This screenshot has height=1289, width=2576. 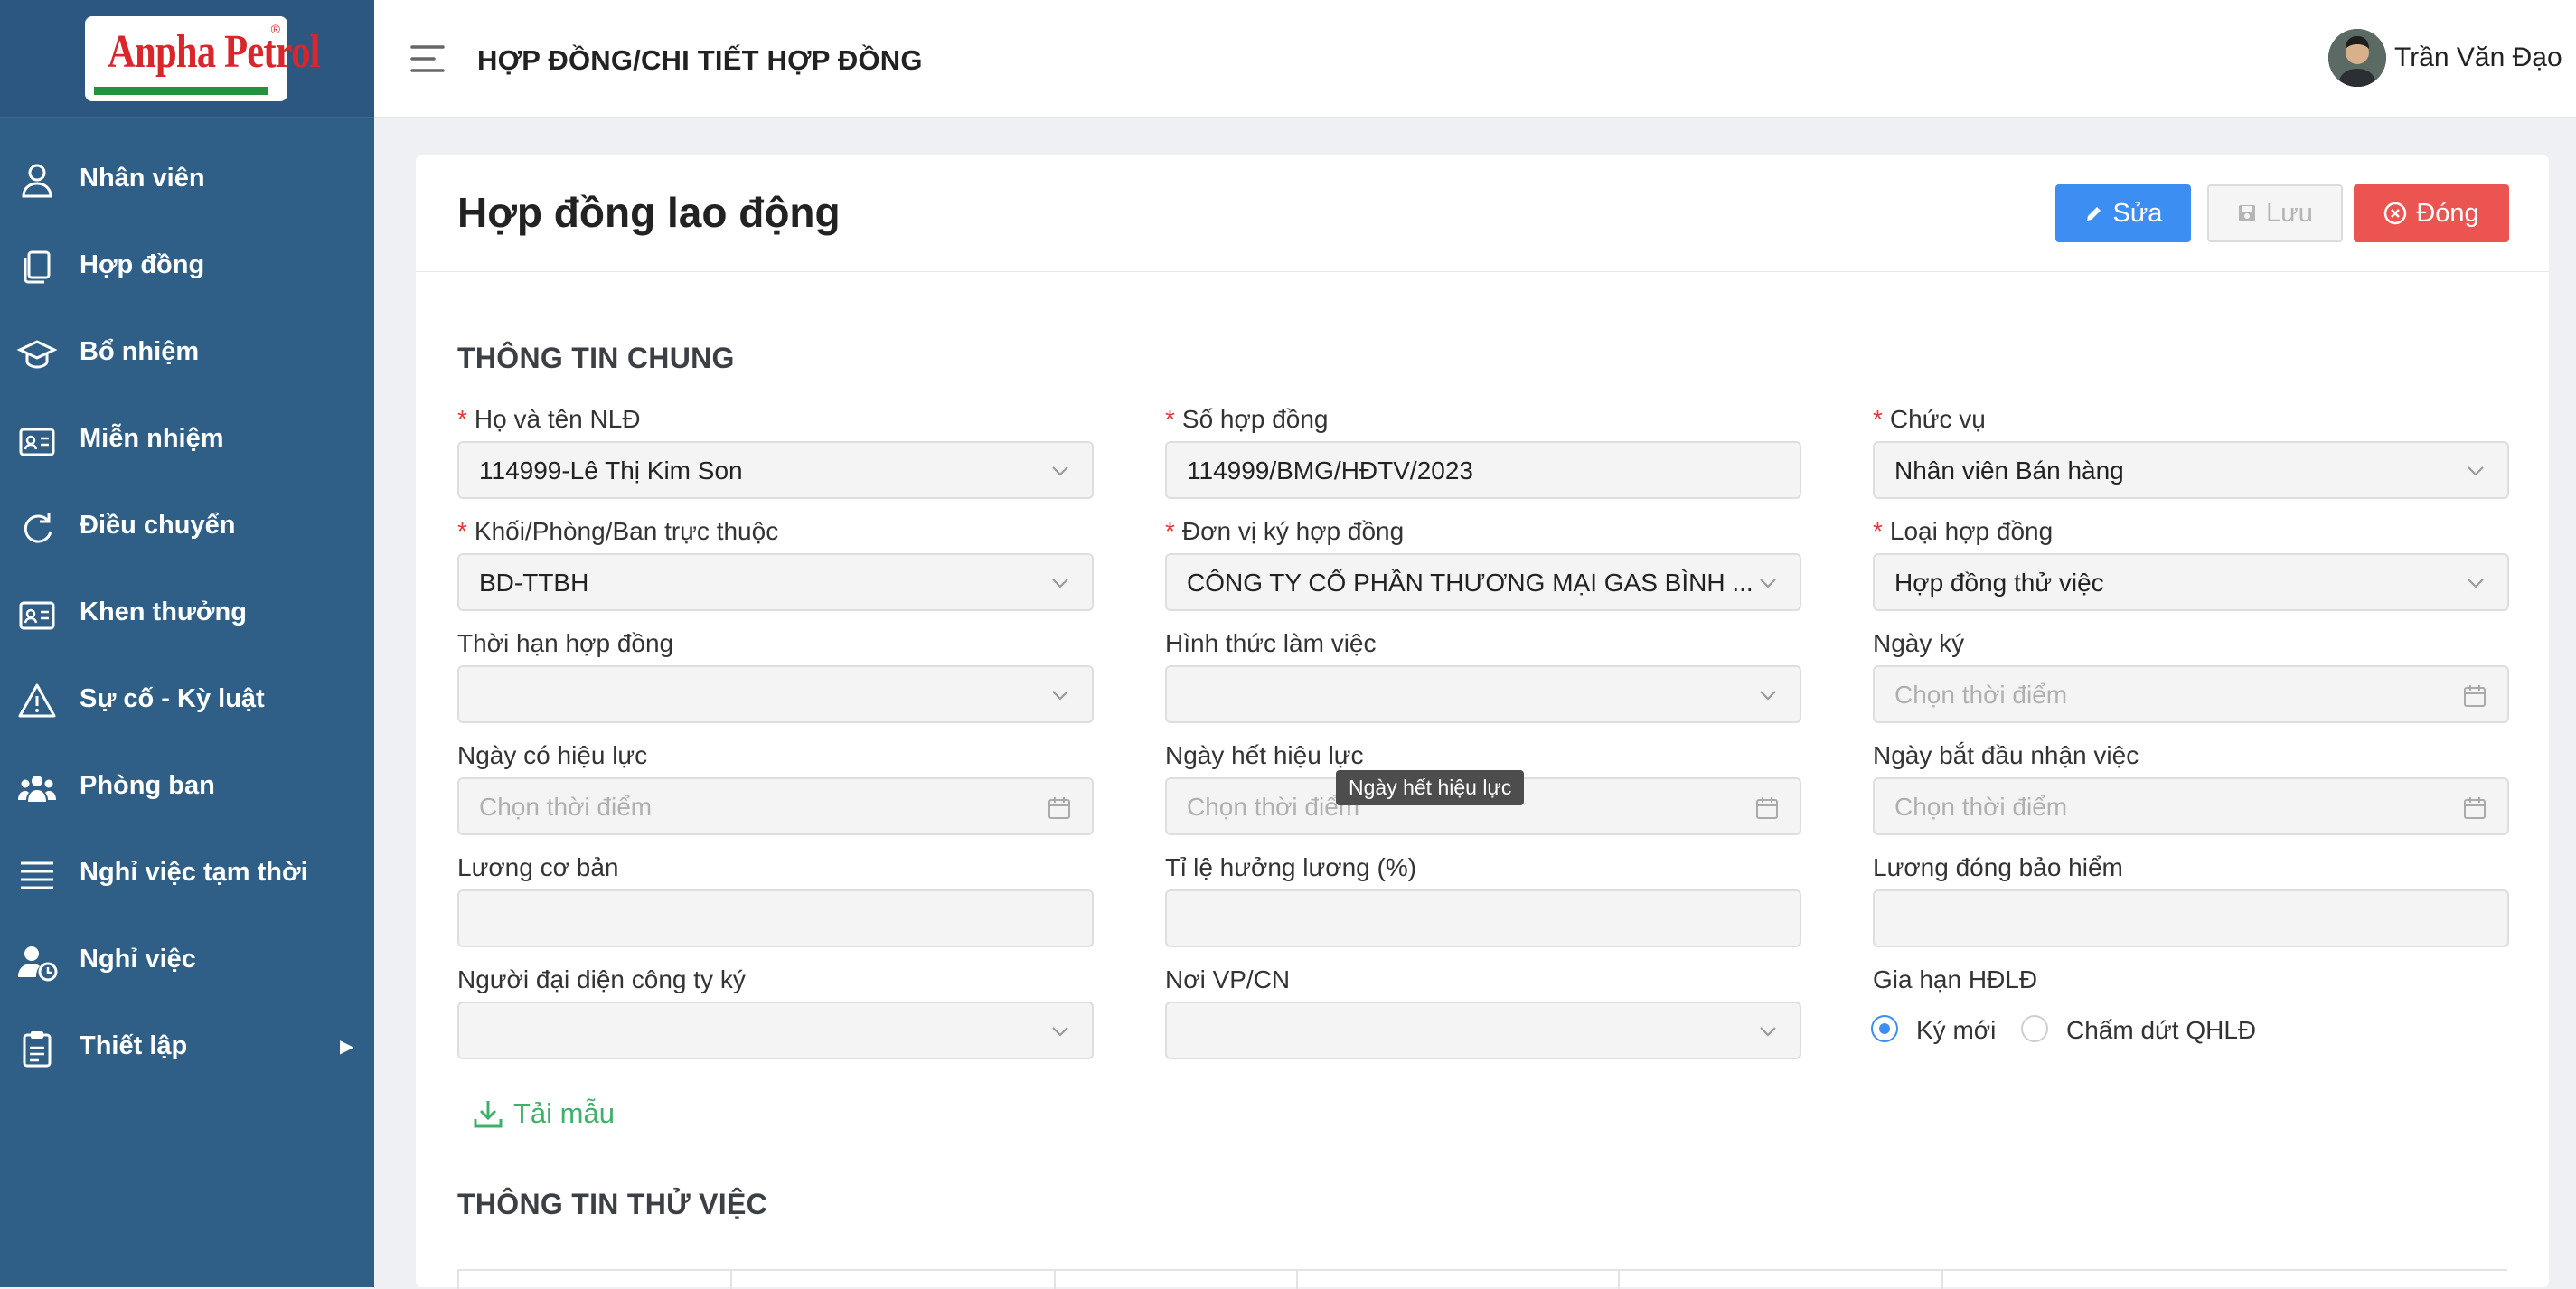 What do you see at coordinates (138, 959) in the screenshot?
I see `sidebar-item-label: Nghỉ việc` at bounding box center [138, 959].